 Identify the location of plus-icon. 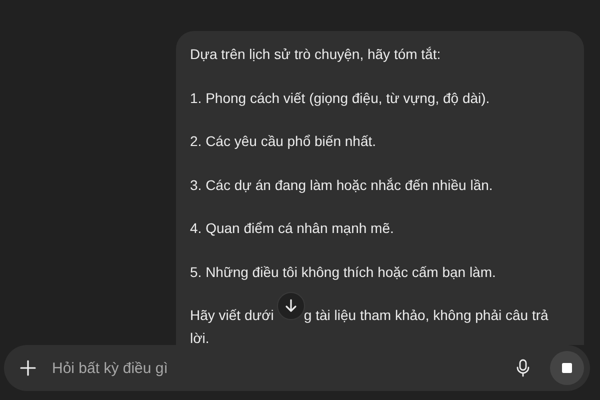
(28, 368).